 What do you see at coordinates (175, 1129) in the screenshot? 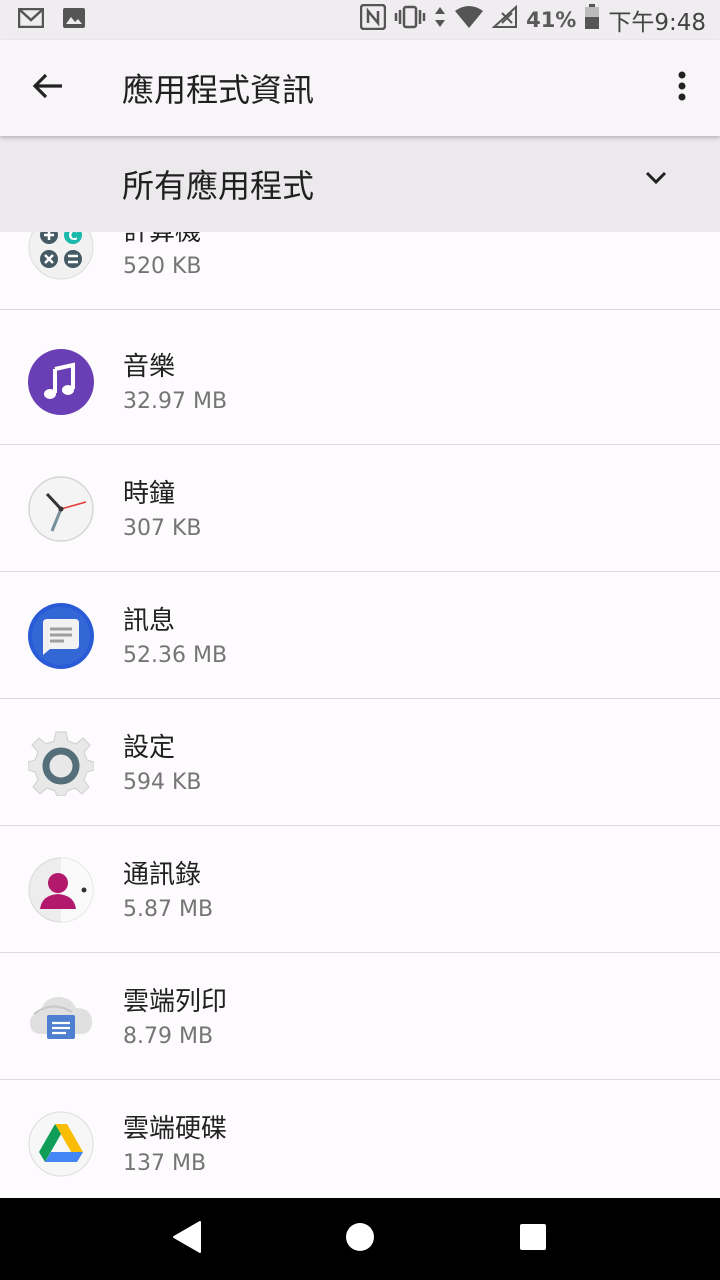
I see `app-name: 雲端硬碟` at bounding box center [175, 1129].